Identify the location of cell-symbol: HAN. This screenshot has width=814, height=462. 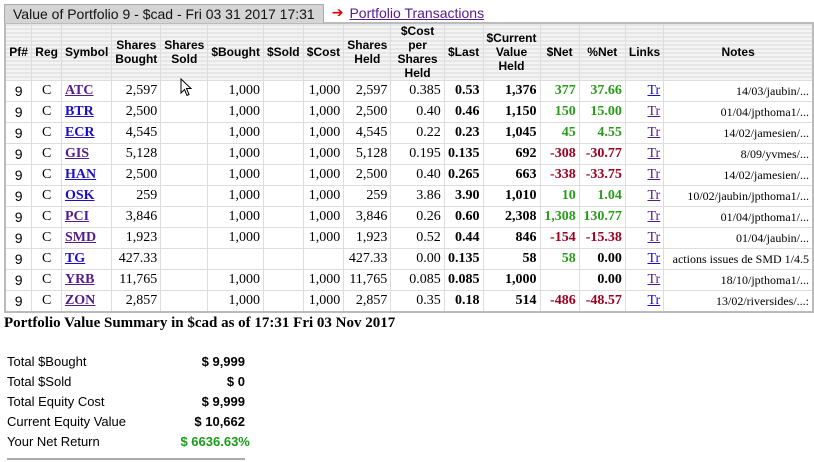
(86, 175).